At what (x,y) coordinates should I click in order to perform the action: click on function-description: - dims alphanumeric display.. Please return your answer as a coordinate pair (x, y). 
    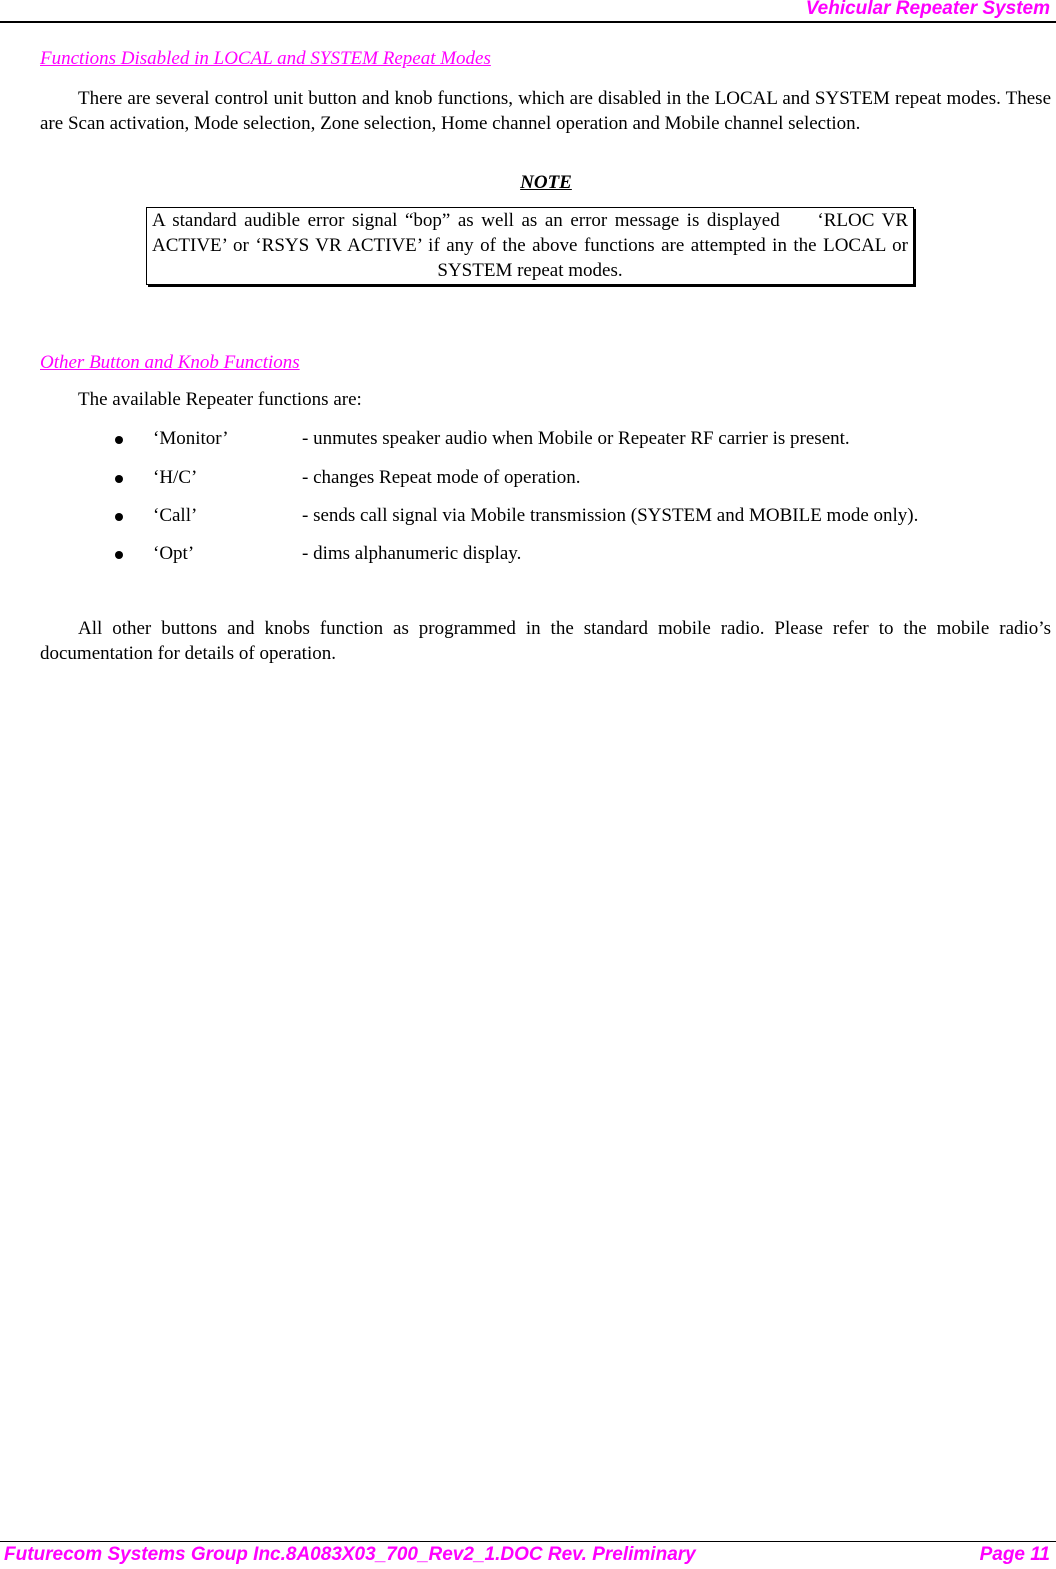
    Looking at the image, I should click on (412, 553).